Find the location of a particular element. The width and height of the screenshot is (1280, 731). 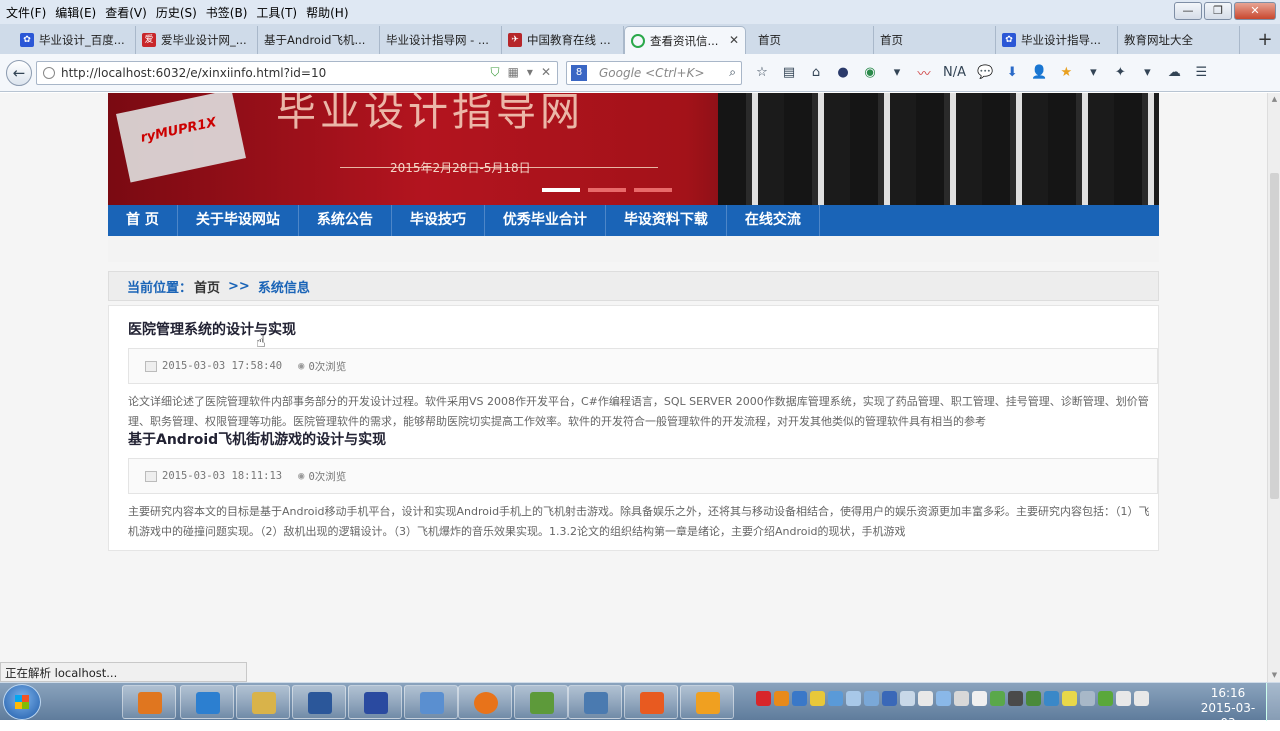

search-box: 8 Google <Ctrl+K> ⌕ is located at coordinates (654, 72).